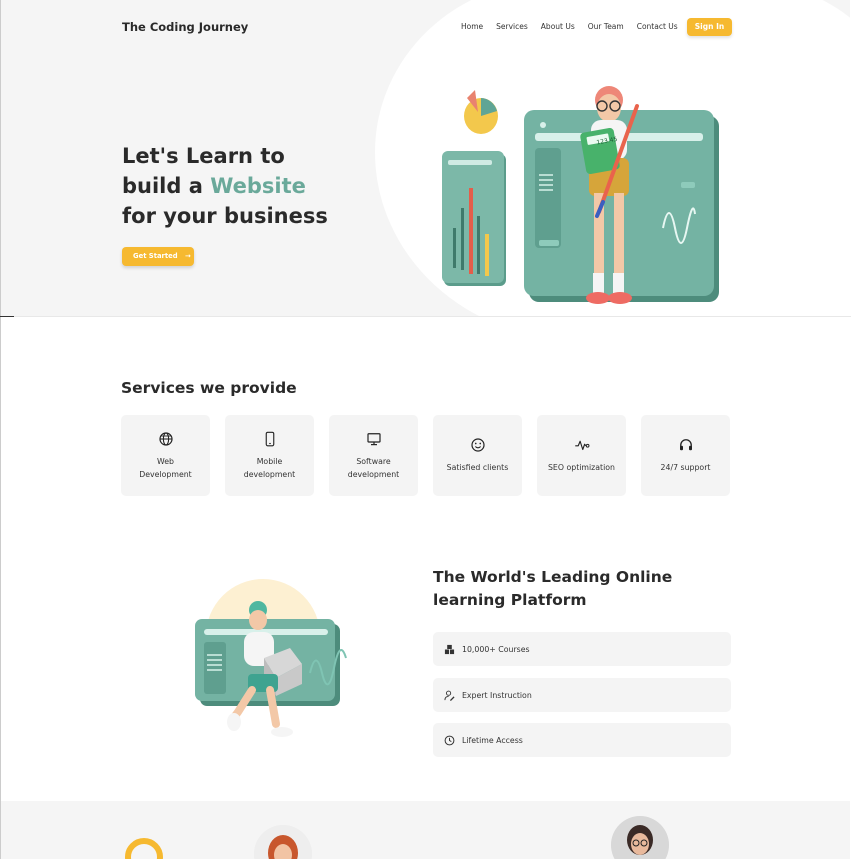  I want to click on service-card-seo-optimization: SEO optimization, so click(581, 455).